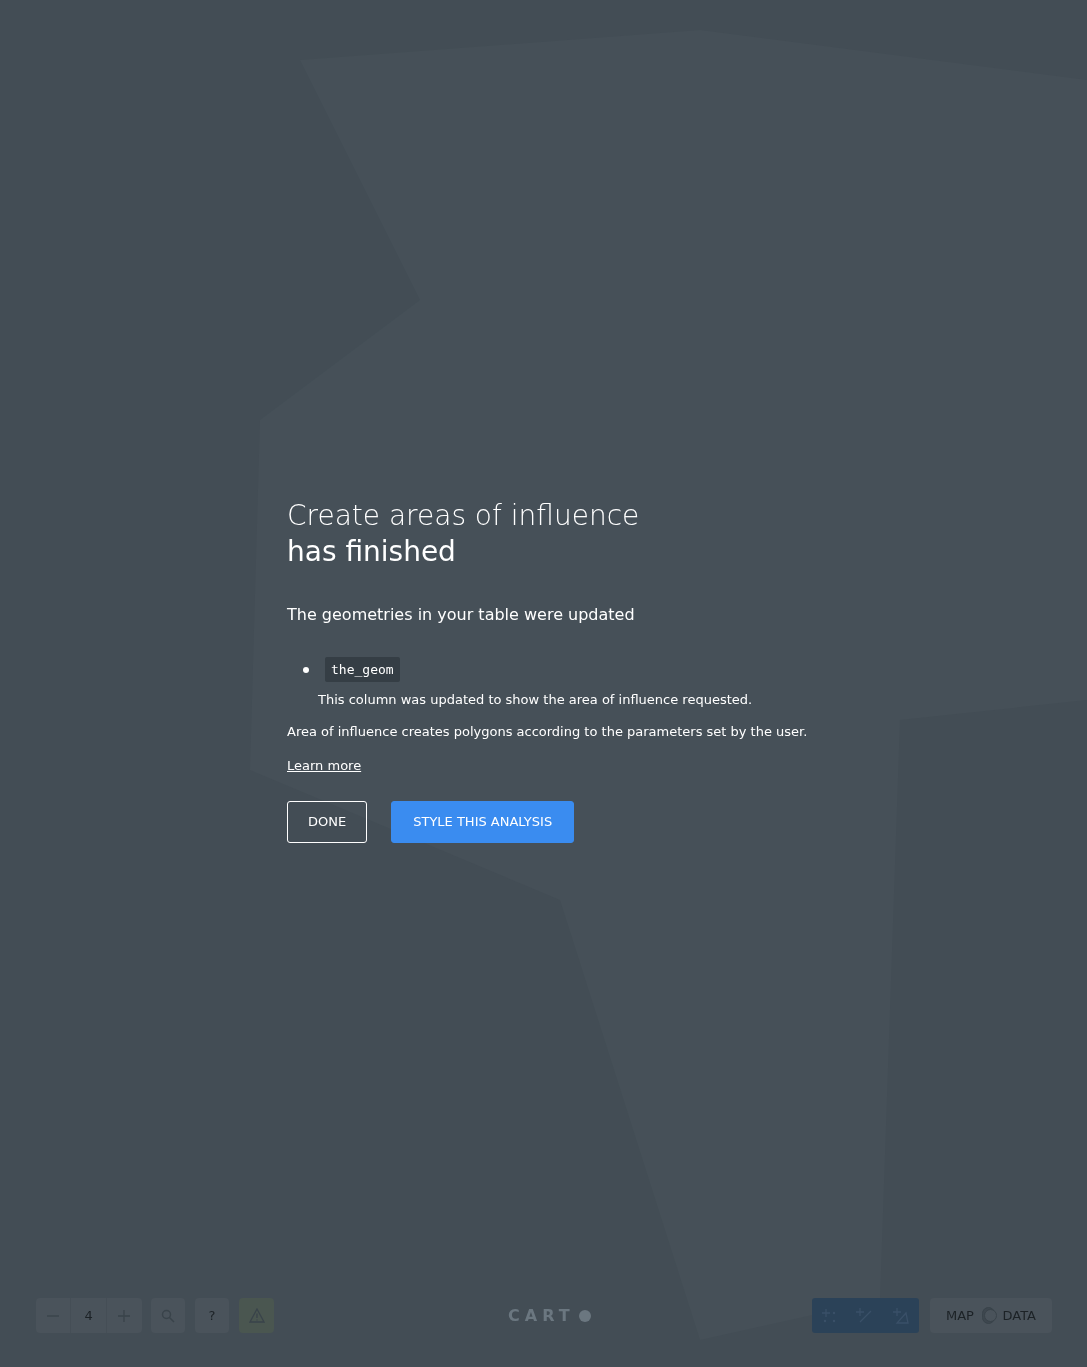  I want to click on dialog-message: The geometries in your table were updated, so click(461, 614).